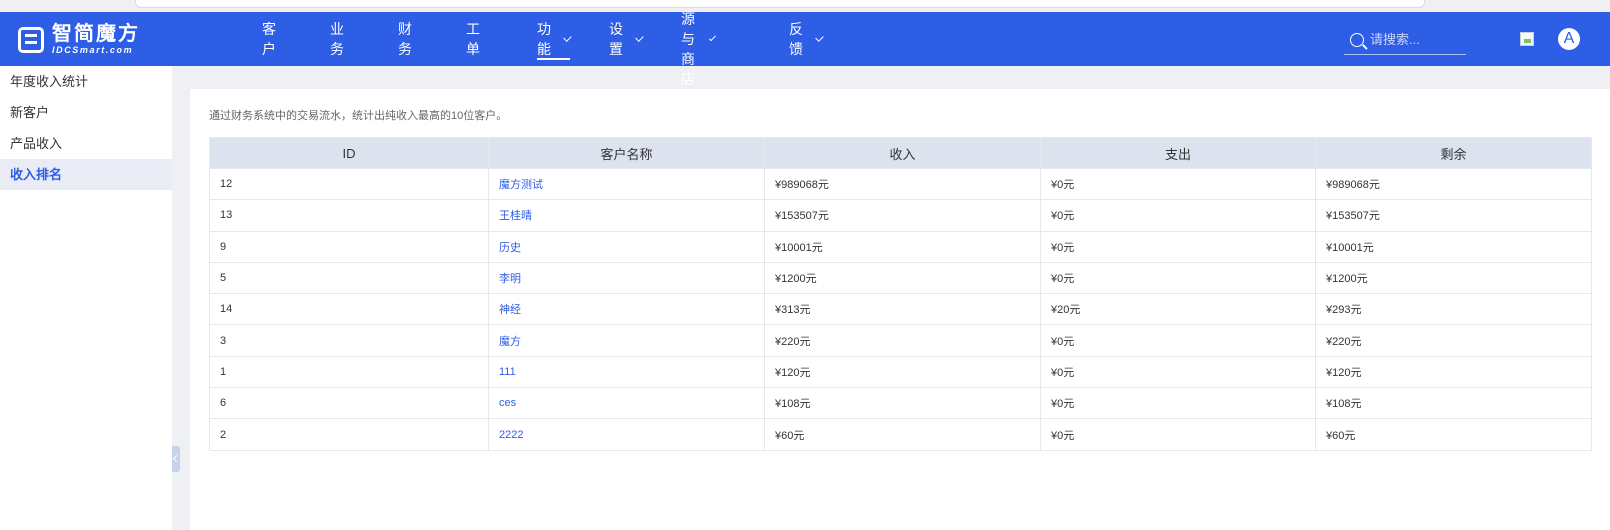 This screenshot has height=530, width=1610. I want to click on sidebar: 年度收入统计 新客户 产品收入 收入排名, so click(86, 298).